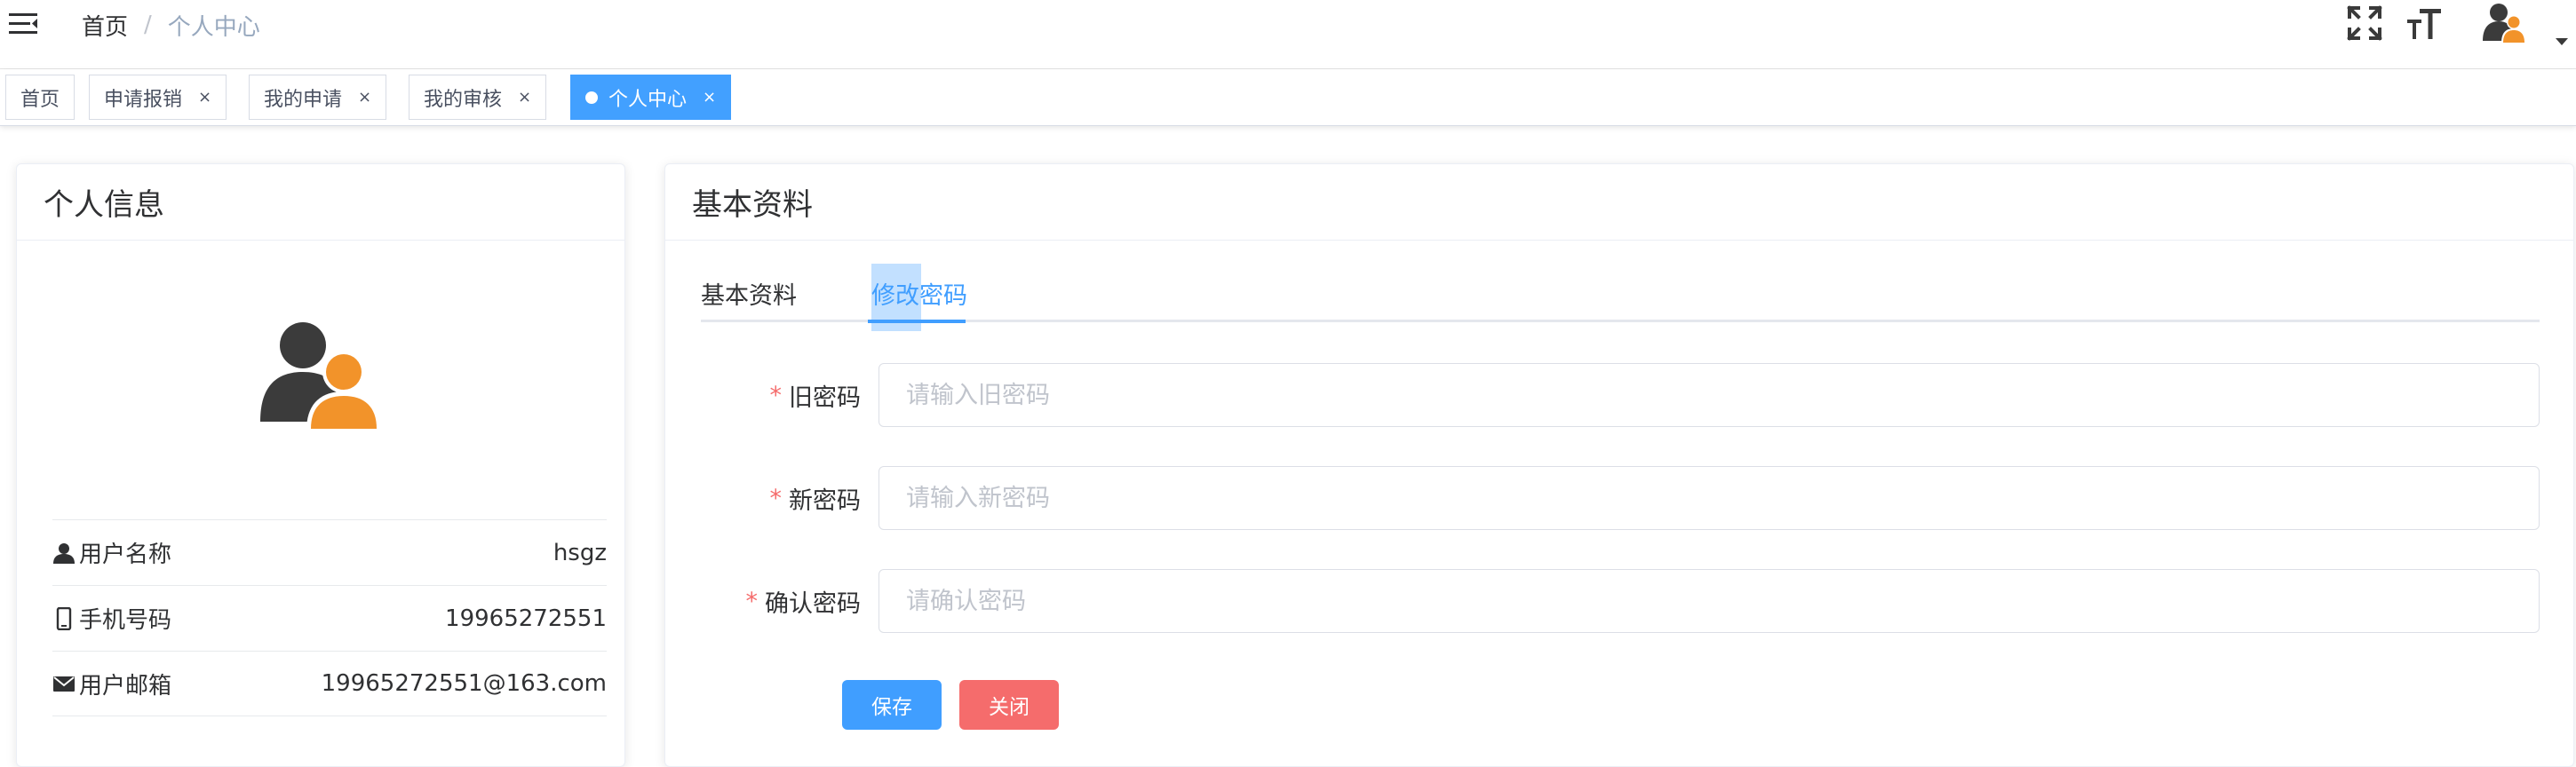  Describe the element at coordinates (526, 618) in the screenshot. I see `info-value-phone: 19965272551` at that location.